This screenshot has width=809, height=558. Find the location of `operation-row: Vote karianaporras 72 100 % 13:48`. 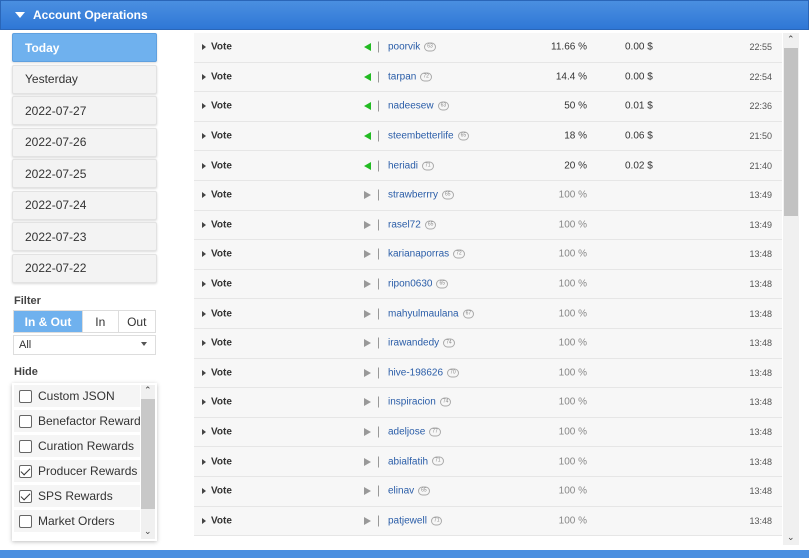

operation-row: Vote karianaporras 72 100 % 13:48 is located at coordinates (488, 255).